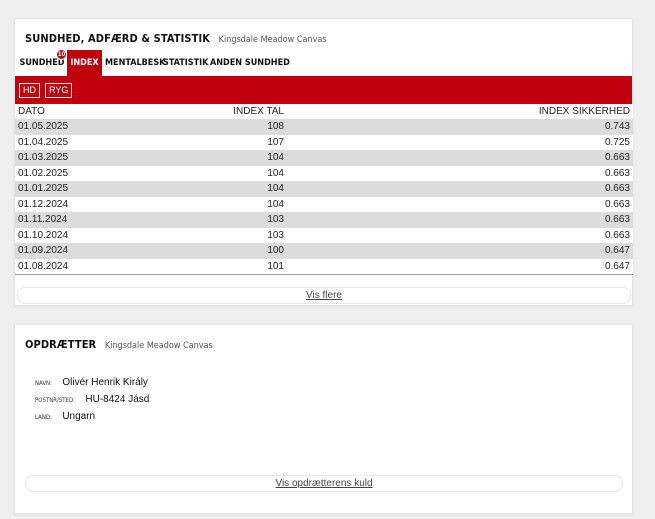 The width and height of the screenshot is (655, 519). I want to click on breeder-country-field: Land: Ungarn, so click(65, 415).